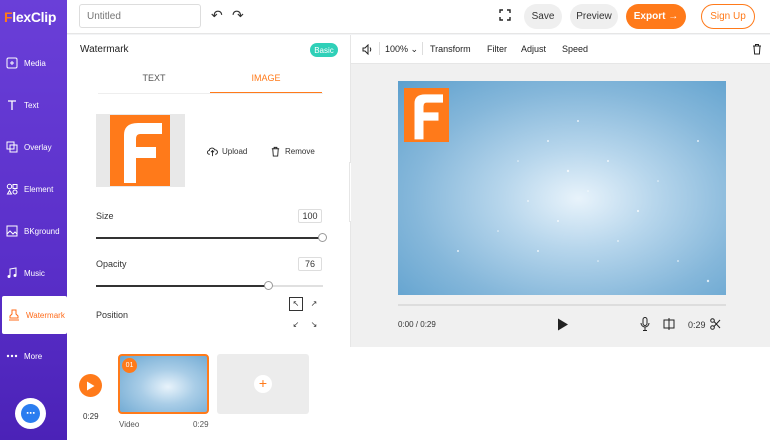  I want to click on zoom-dropdown: 100% ⌄, so click(401, 49).